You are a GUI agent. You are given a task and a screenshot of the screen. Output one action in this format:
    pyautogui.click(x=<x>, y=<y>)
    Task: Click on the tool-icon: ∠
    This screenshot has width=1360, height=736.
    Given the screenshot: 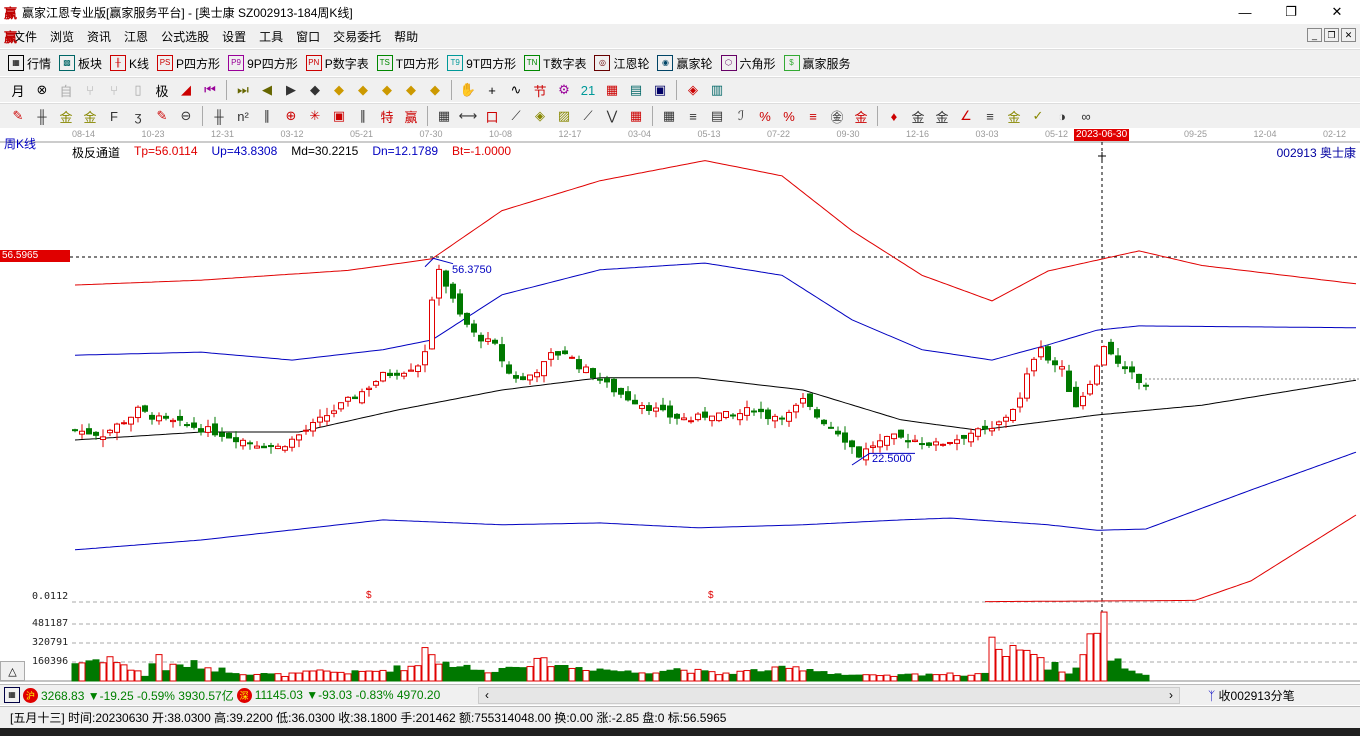 What is the action you would take?
    pyautogui.click(x=966, y=116)
    